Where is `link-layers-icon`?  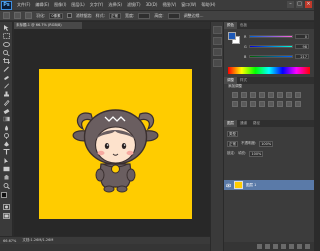 link-layers-icon is located at coordinates (259, 246).